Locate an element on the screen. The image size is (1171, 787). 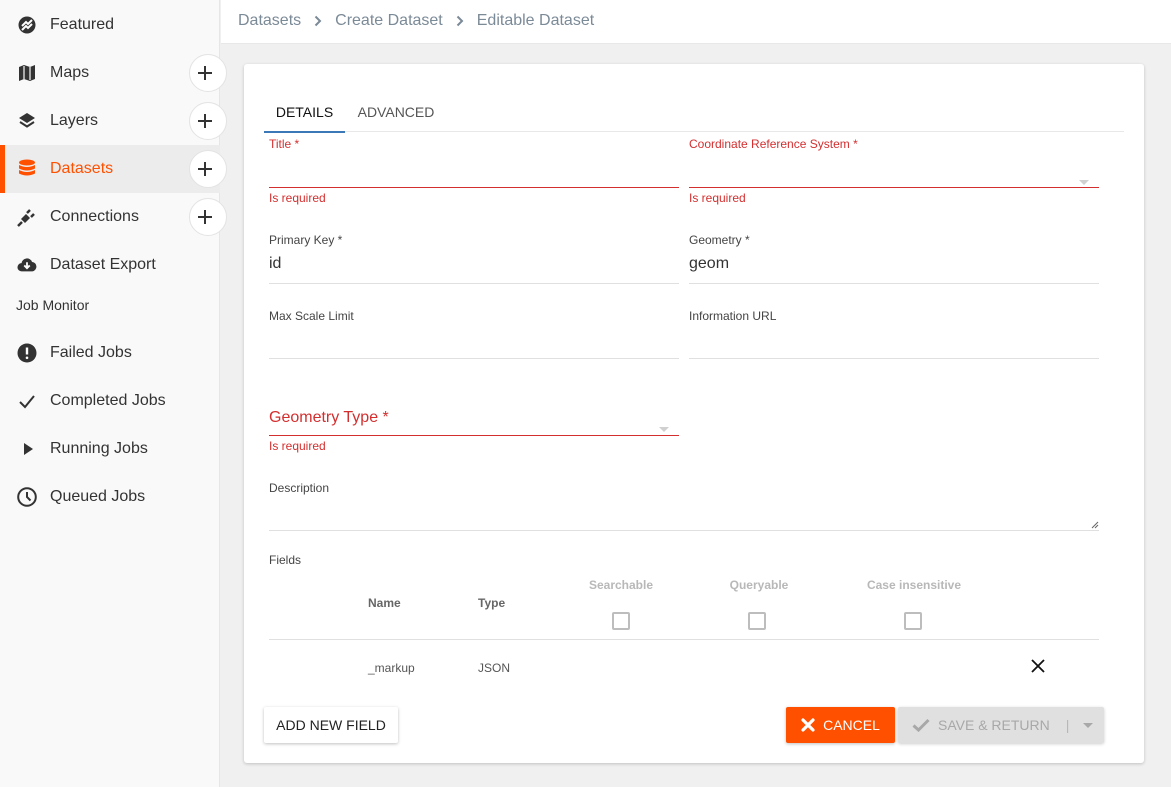
database-icon is located at coordinates (27, 169).